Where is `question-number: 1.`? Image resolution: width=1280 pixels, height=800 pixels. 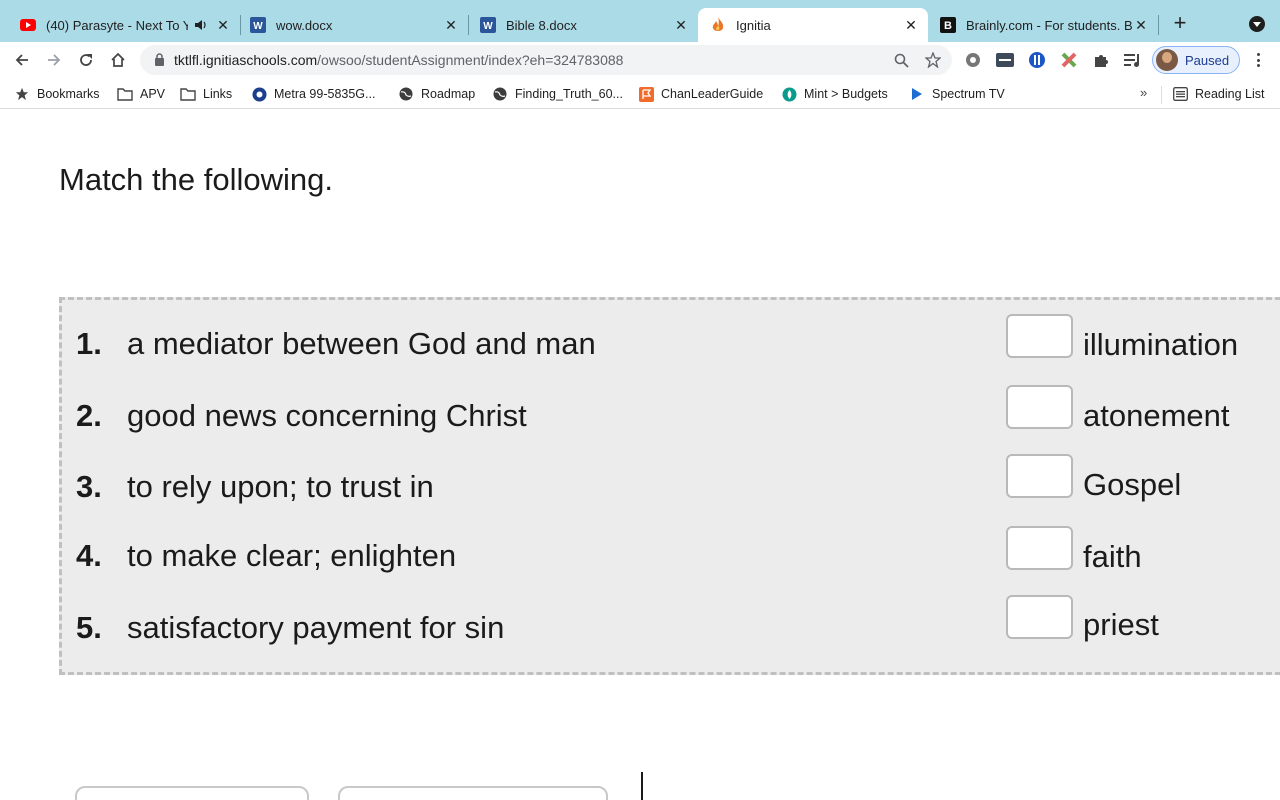 question-number: 1. is located at coordinates (89, 343).